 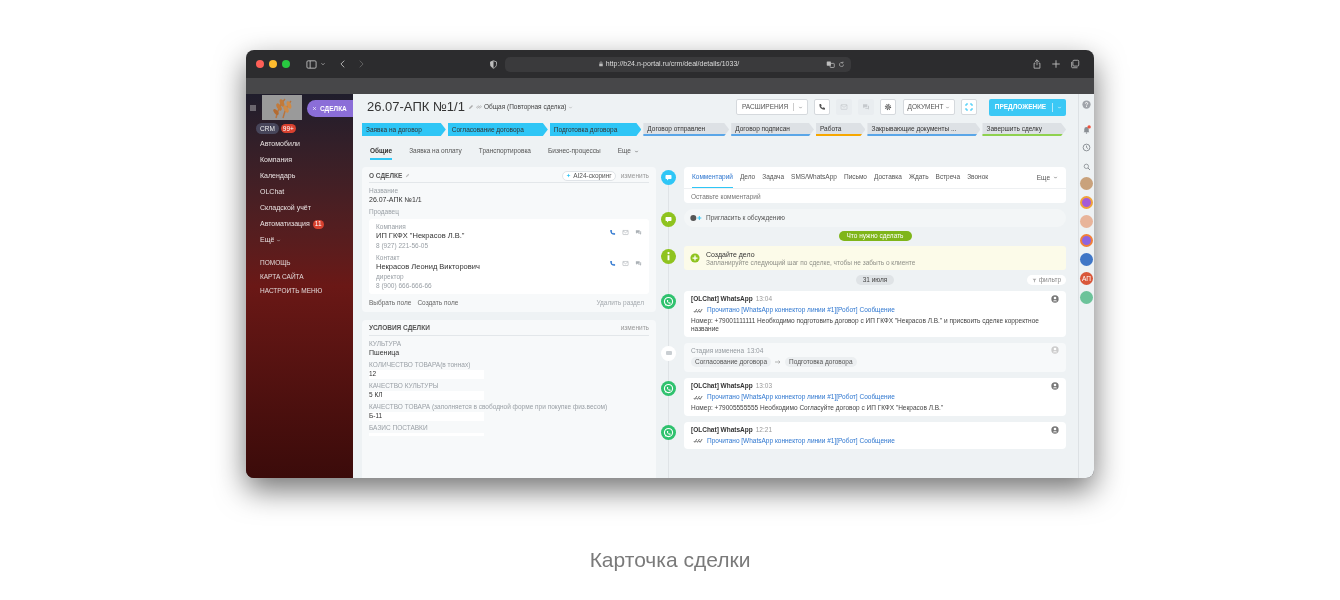 I want to click on page-caption: Карточка сделки, so click(x=670, y=560).